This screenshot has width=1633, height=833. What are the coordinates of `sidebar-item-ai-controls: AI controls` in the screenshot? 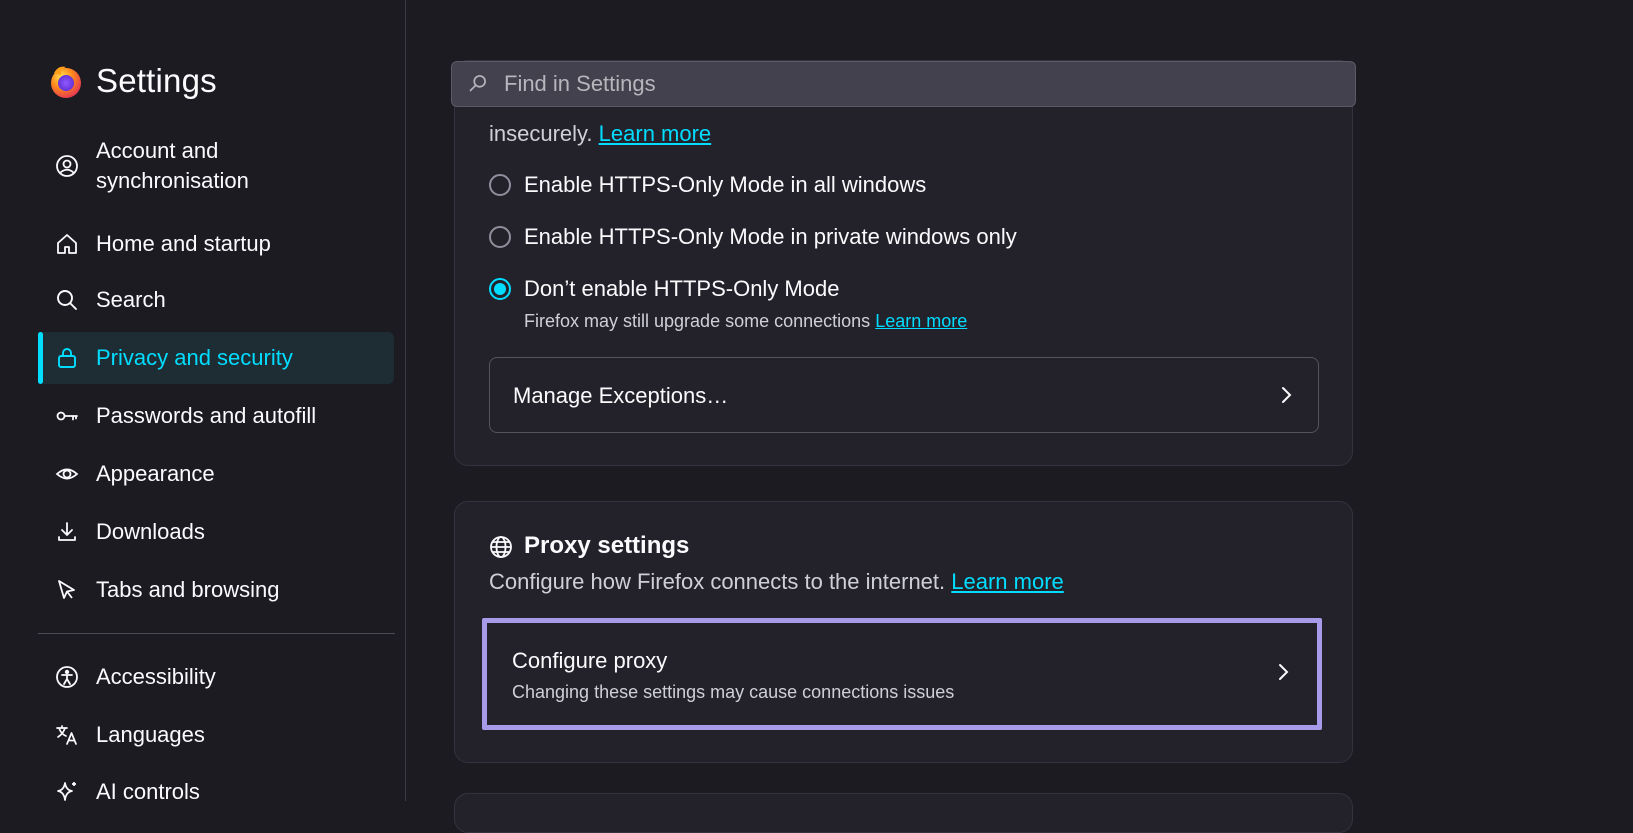 It's located at (216, 792).